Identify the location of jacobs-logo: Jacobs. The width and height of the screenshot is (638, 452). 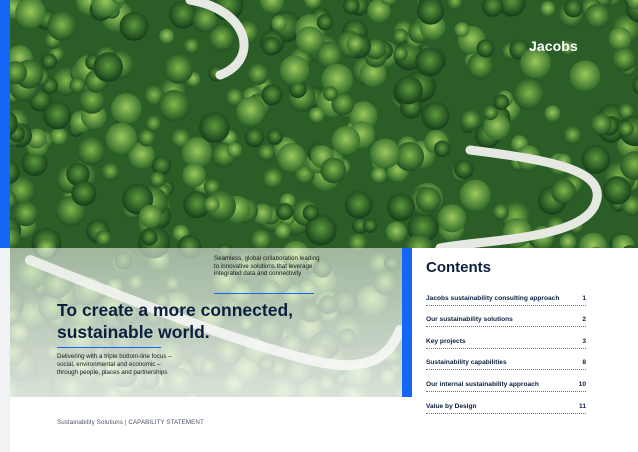
(553, 46).